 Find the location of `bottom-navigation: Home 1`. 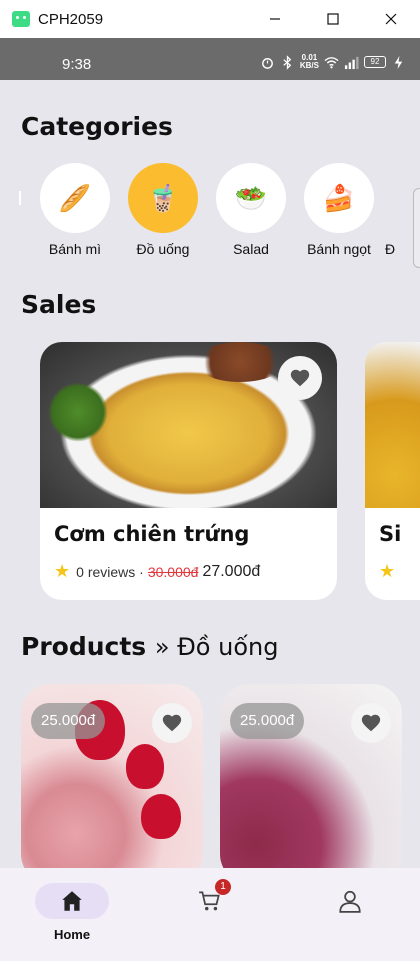

bottom-navigation: Home 1 is located at coordinates (210, 914).